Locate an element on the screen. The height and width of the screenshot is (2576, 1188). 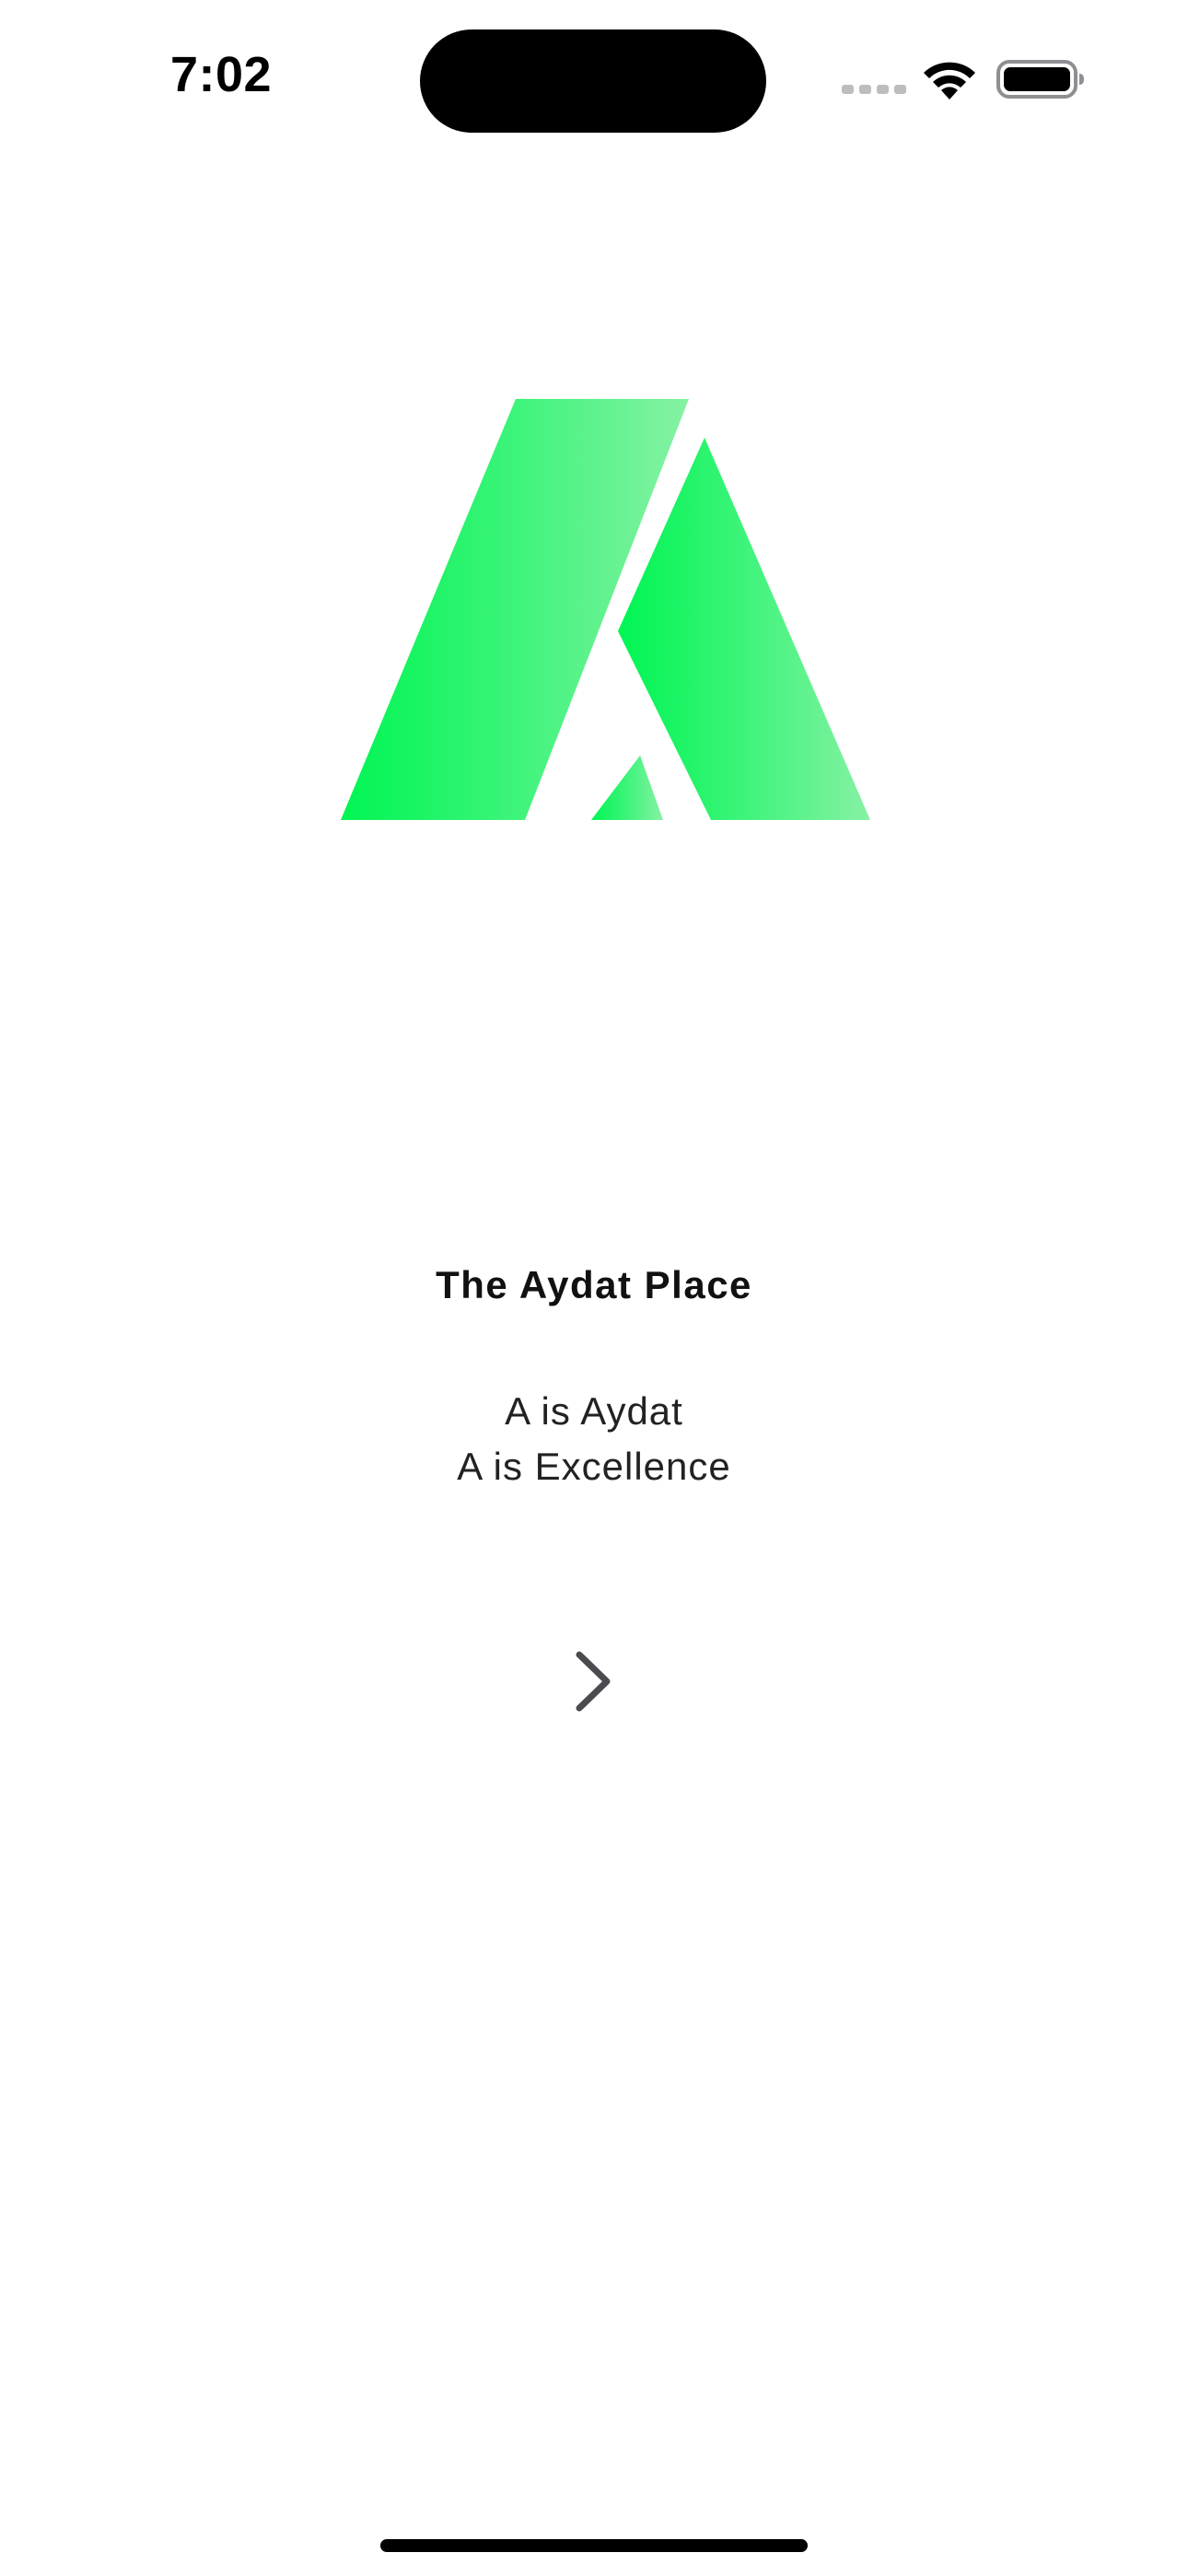
status-bar: 7:02 is located at coordinates (594, 73).